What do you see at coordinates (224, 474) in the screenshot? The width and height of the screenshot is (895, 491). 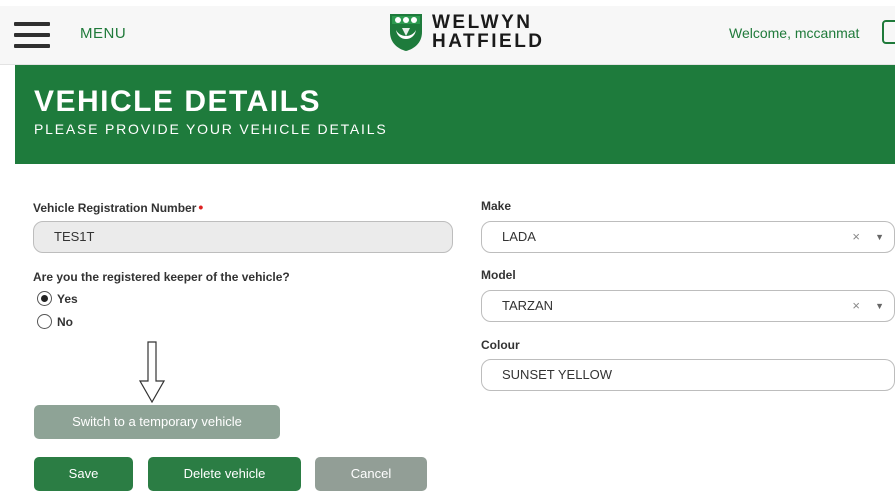 I see `delete-vehicle-button: Delete vehicle` at bounding box center [224, 474].